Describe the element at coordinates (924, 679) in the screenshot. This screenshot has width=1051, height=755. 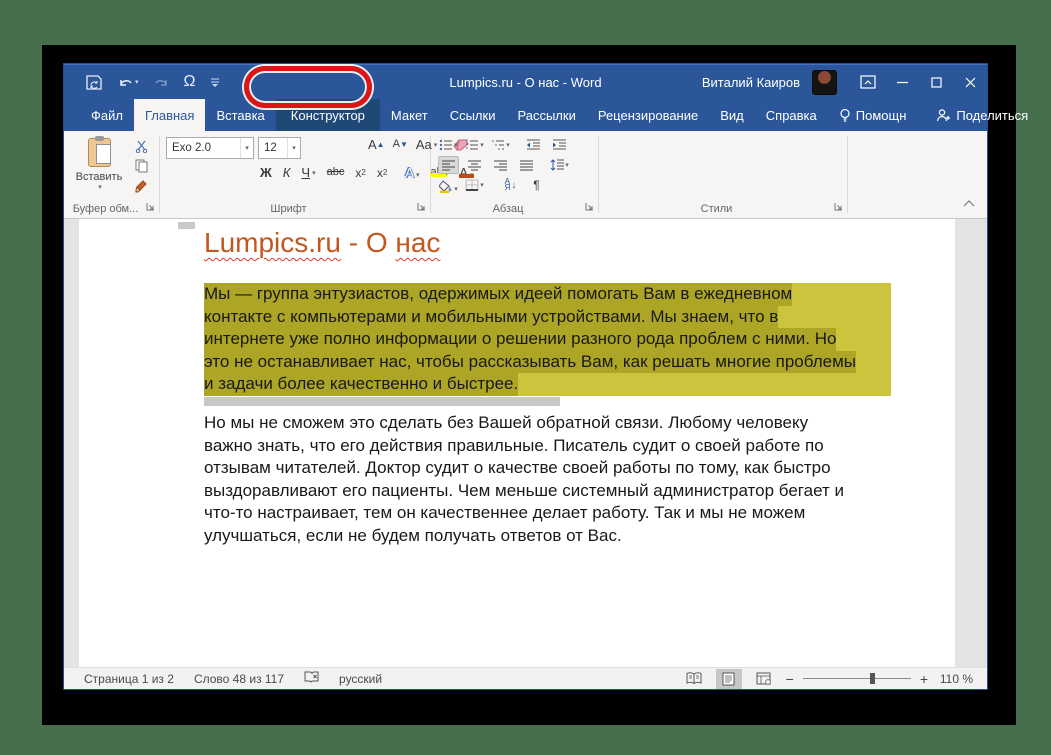
I see `zoom-in-button: +` at that location.